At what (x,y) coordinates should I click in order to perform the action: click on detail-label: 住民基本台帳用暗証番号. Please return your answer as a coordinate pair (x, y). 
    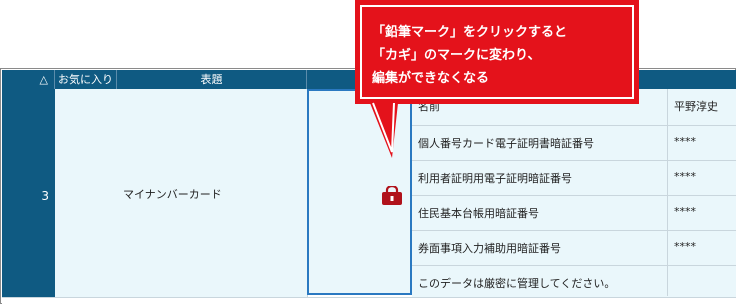
    Looking at the image, I should click on (478, 213).